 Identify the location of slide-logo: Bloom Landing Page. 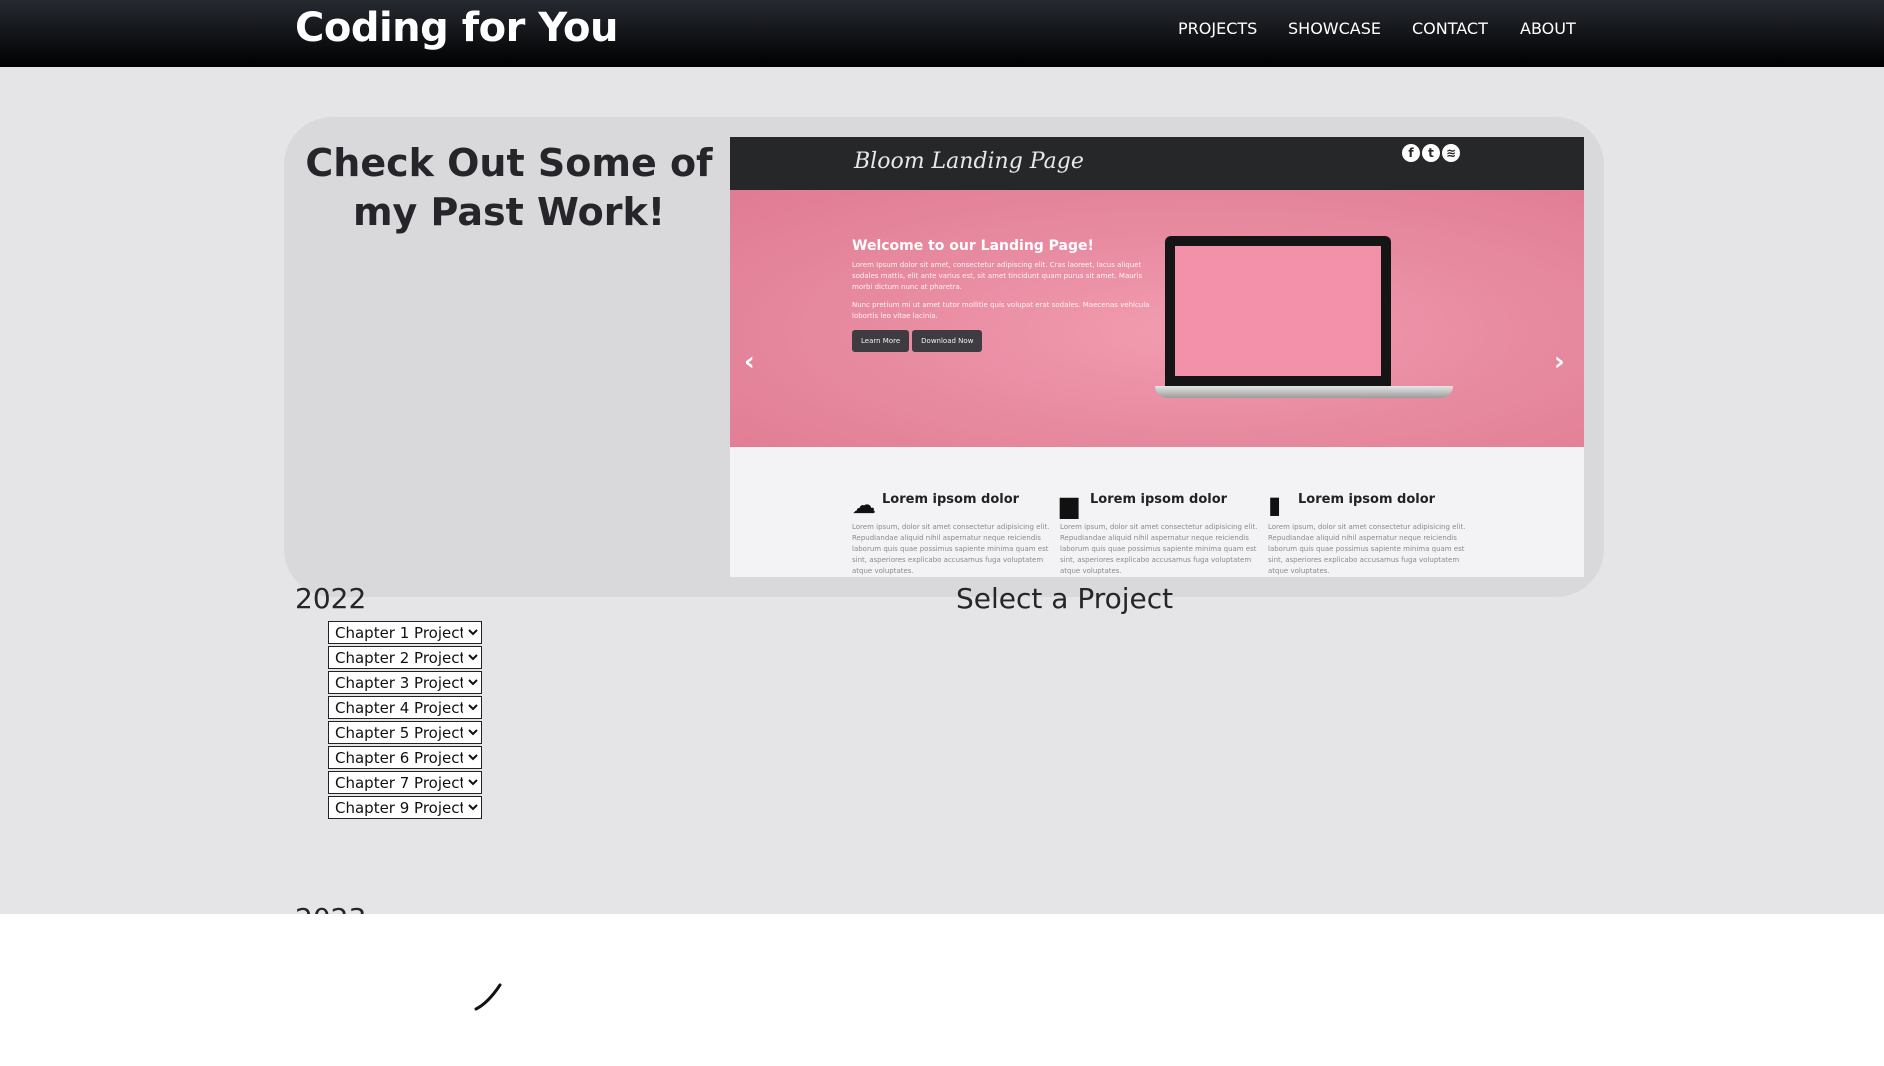
(969, 161).